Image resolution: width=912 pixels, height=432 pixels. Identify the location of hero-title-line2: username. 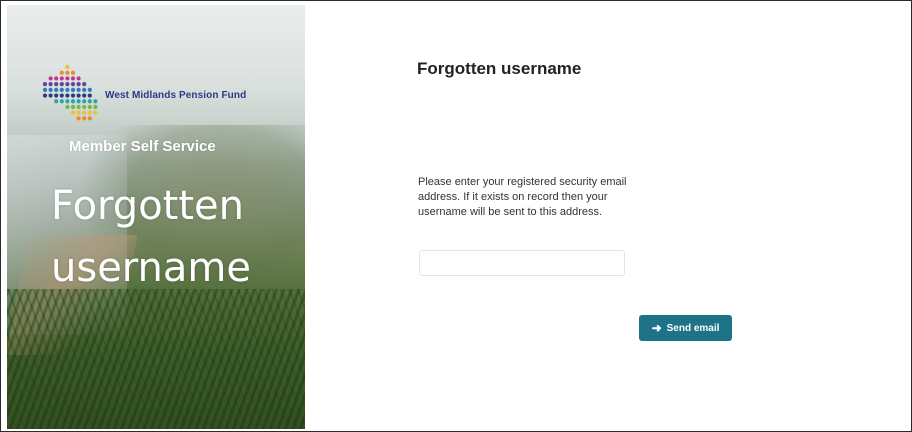
(151, 268).